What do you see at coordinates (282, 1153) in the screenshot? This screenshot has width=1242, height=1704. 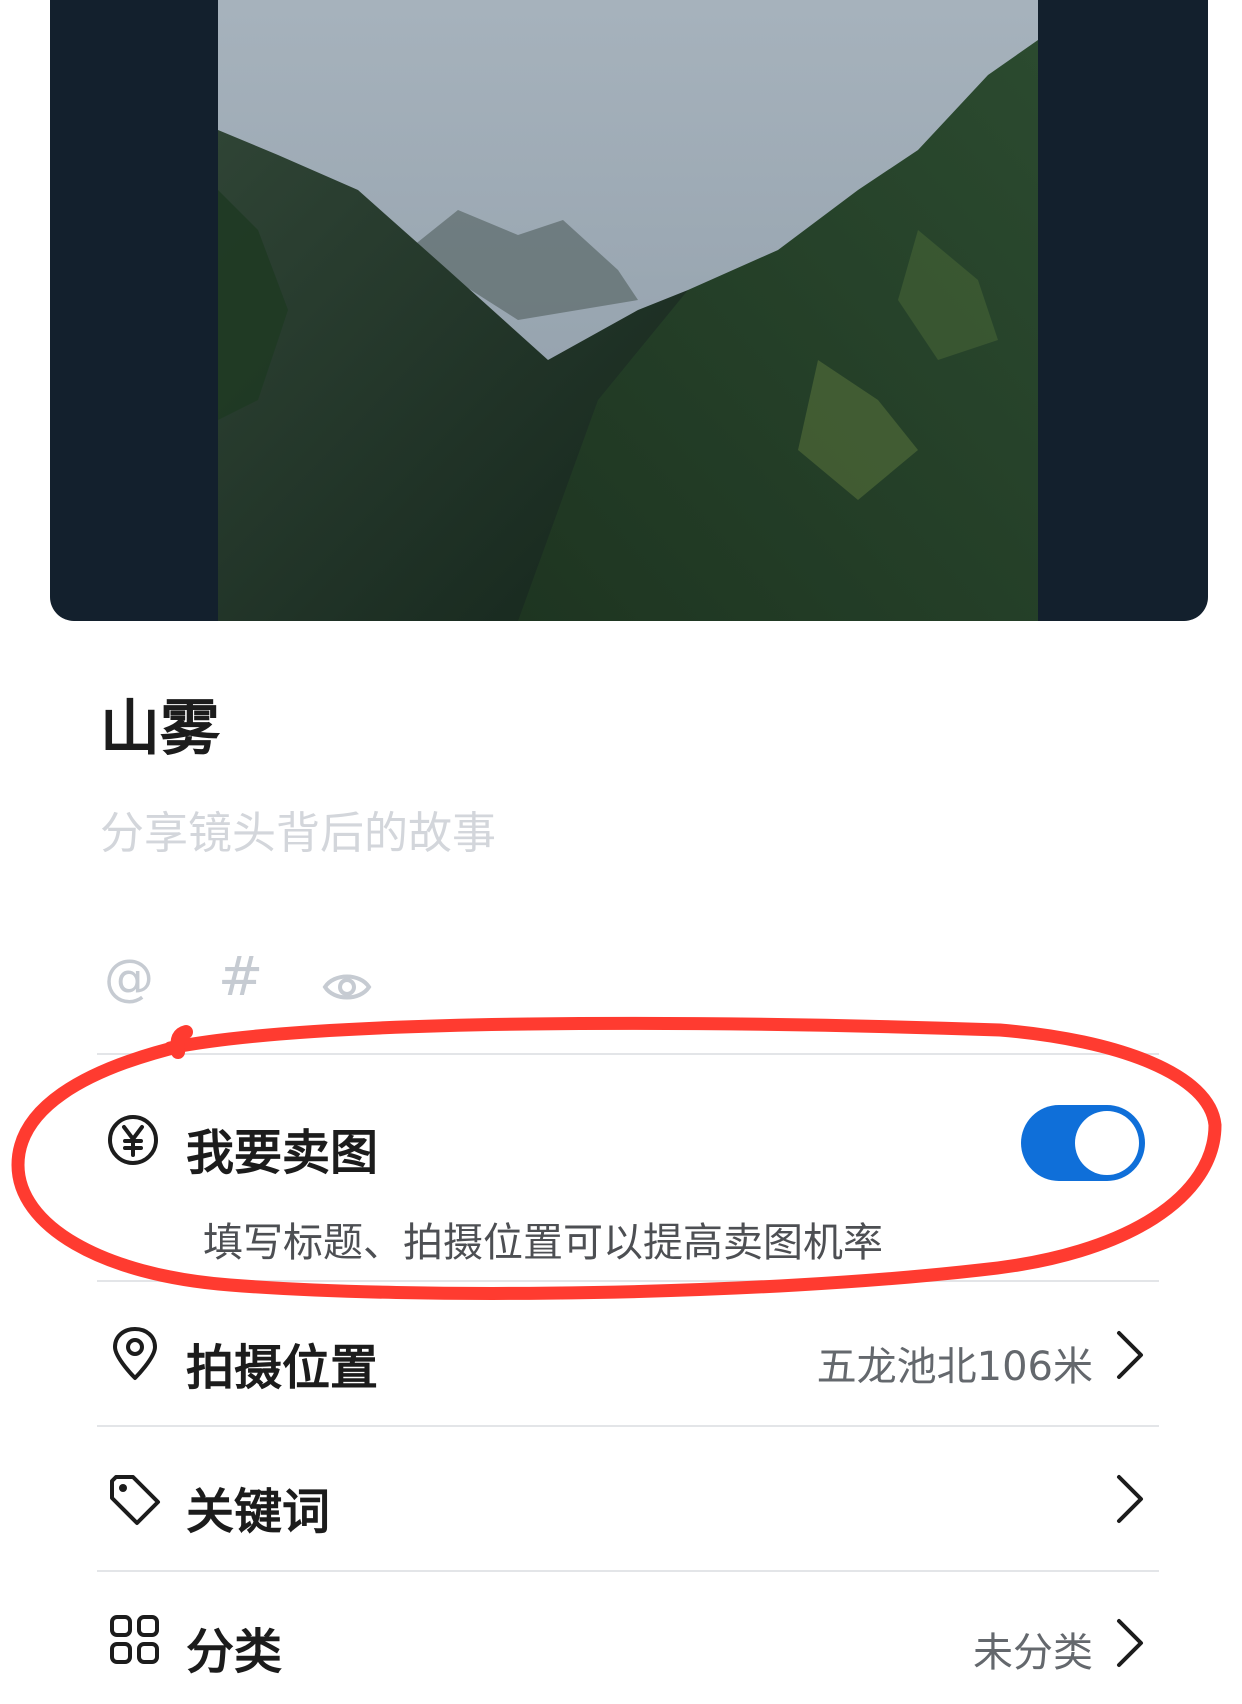 I see `sell-photo-label: 我要卖图` at bounding box center [282, 1153].